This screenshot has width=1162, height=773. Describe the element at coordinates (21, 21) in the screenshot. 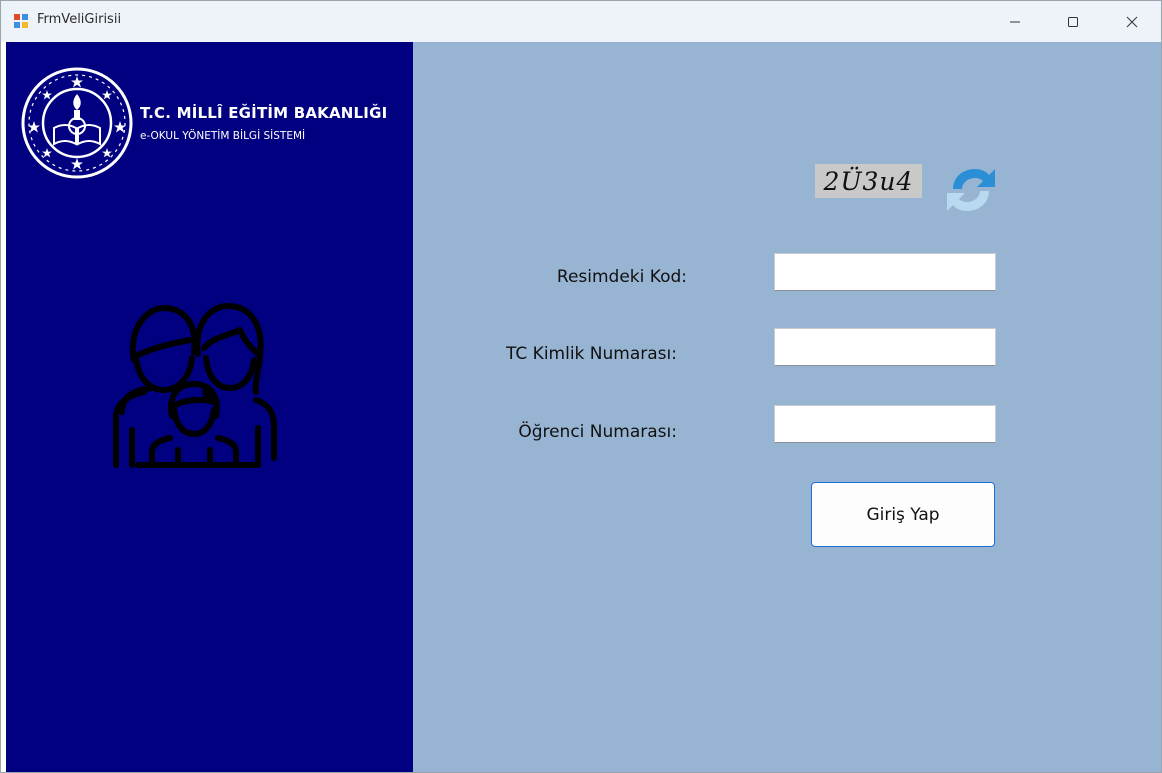

I see `app-icon` at that location.